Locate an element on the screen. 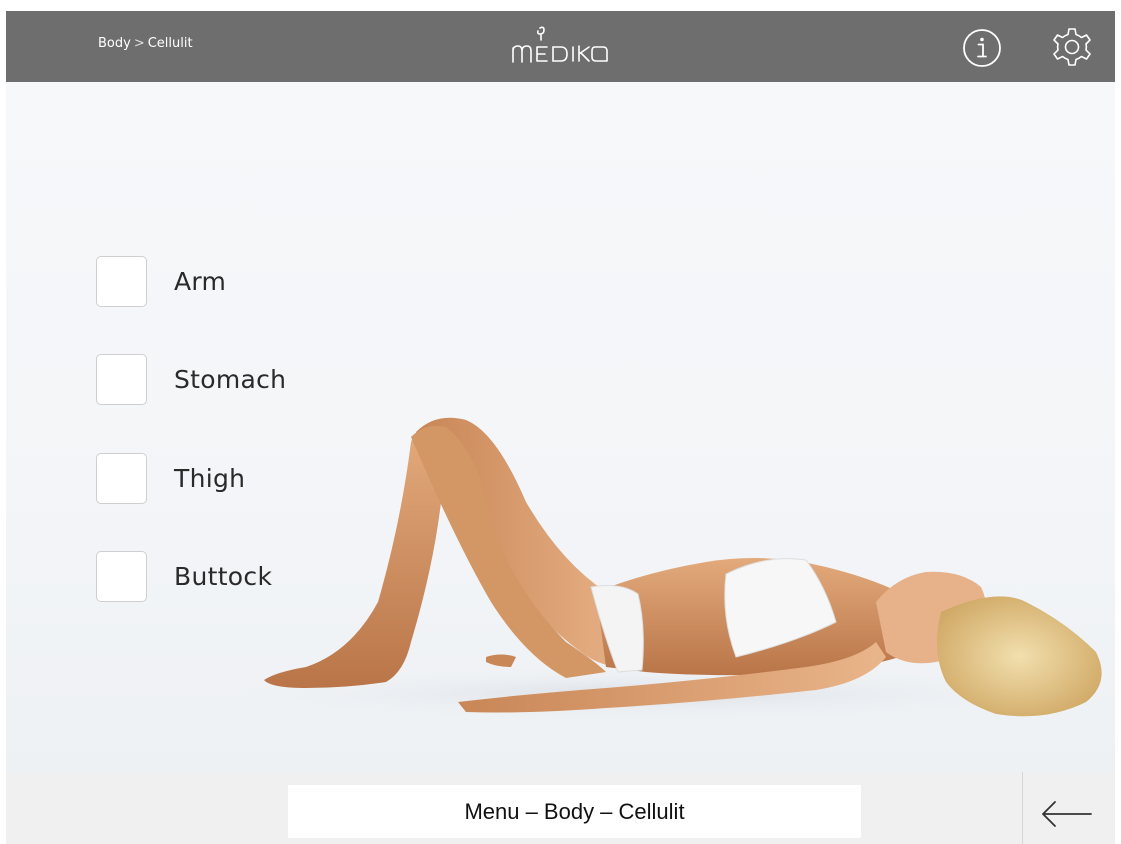 Image resolution: width=1121 pixels, height=844 pixels. option-arm: Arm is located at coordinates (161, 281).